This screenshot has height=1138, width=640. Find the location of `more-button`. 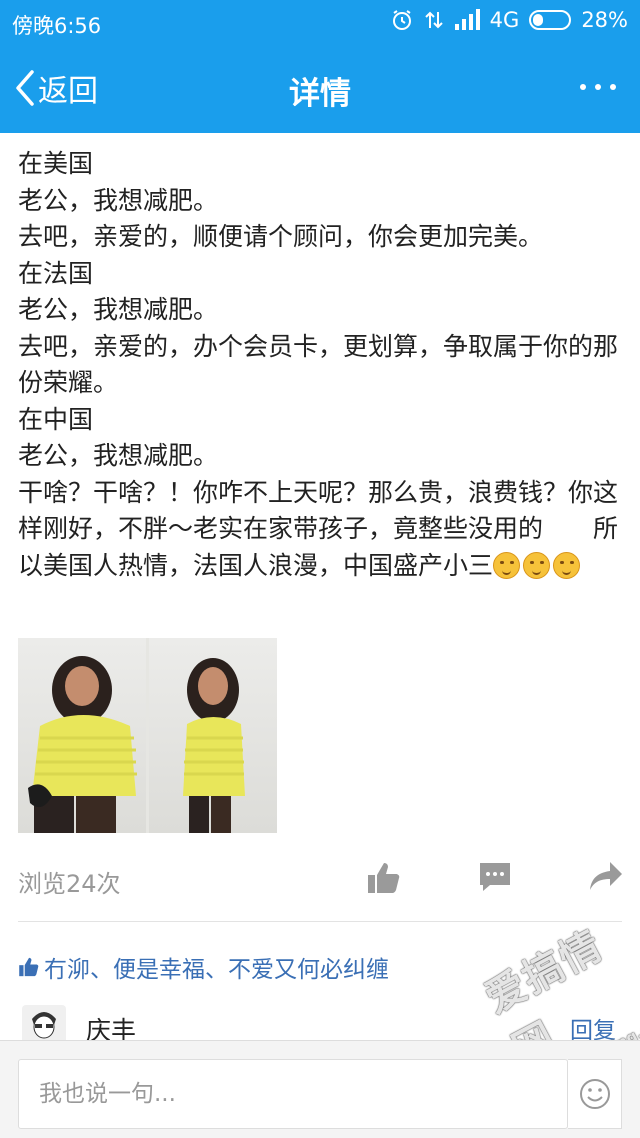

more-button is located at coordinates (598, 87).